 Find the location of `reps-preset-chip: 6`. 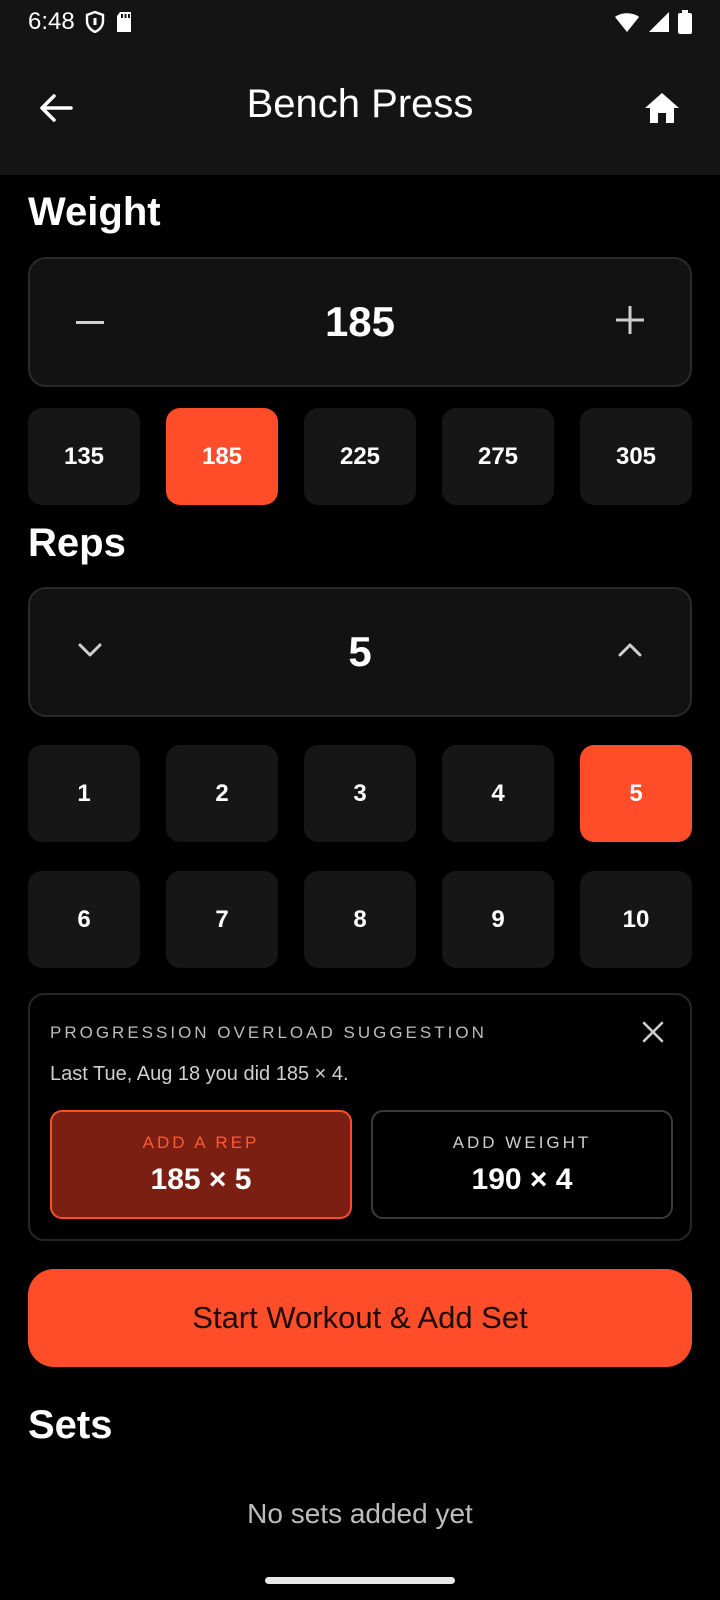

reps-preset-chip: 6 is located at coordinates (84, 919).